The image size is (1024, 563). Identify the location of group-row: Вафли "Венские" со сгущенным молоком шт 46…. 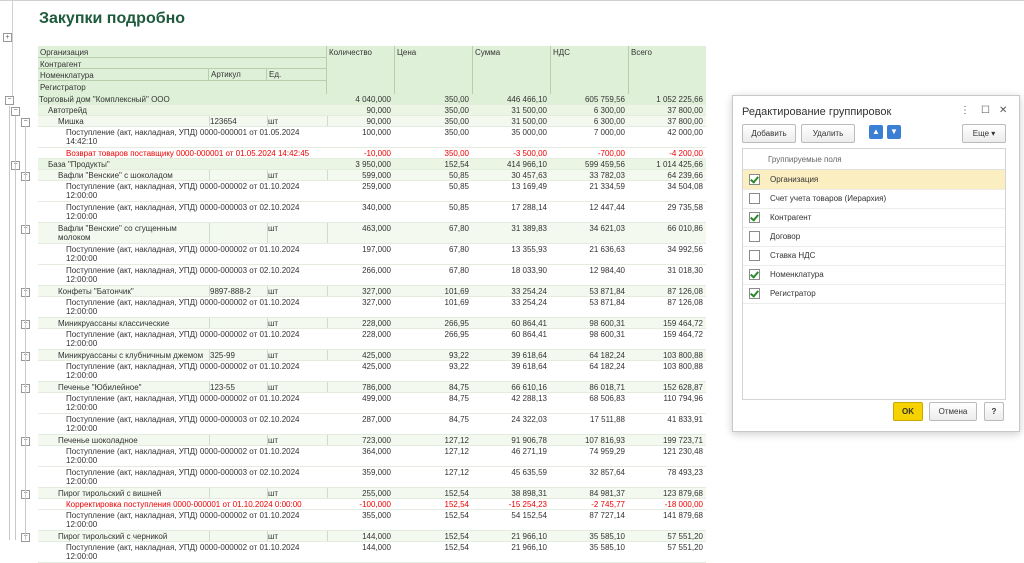
(372, 233).